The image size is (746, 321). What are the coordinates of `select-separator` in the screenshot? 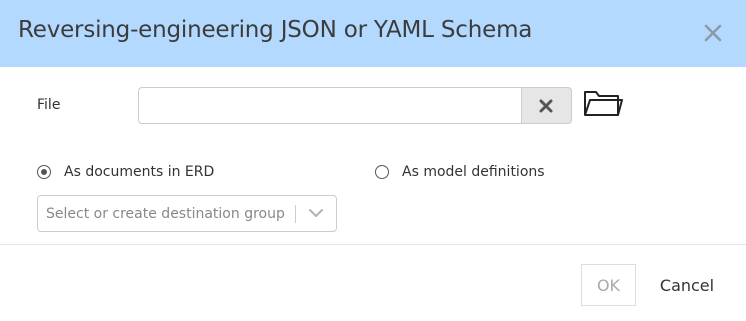 It's located at (295, 214).